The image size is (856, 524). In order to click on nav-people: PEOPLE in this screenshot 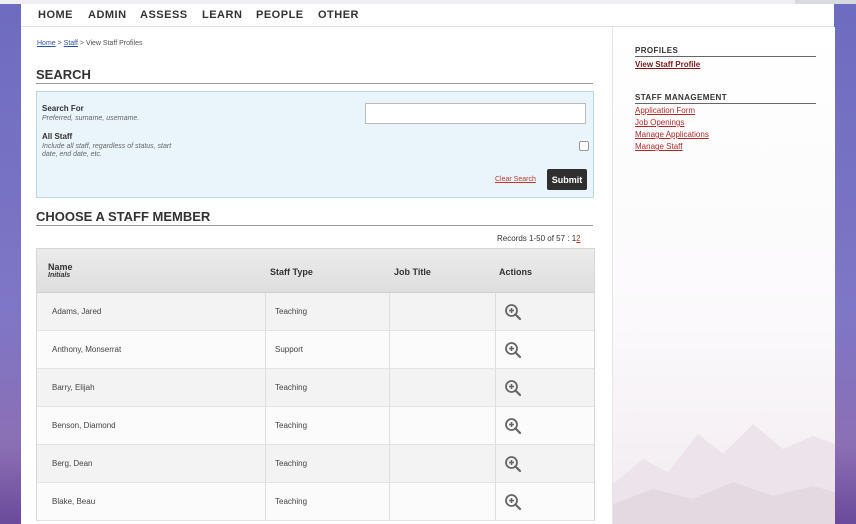, I will do `click(280, 15)`.